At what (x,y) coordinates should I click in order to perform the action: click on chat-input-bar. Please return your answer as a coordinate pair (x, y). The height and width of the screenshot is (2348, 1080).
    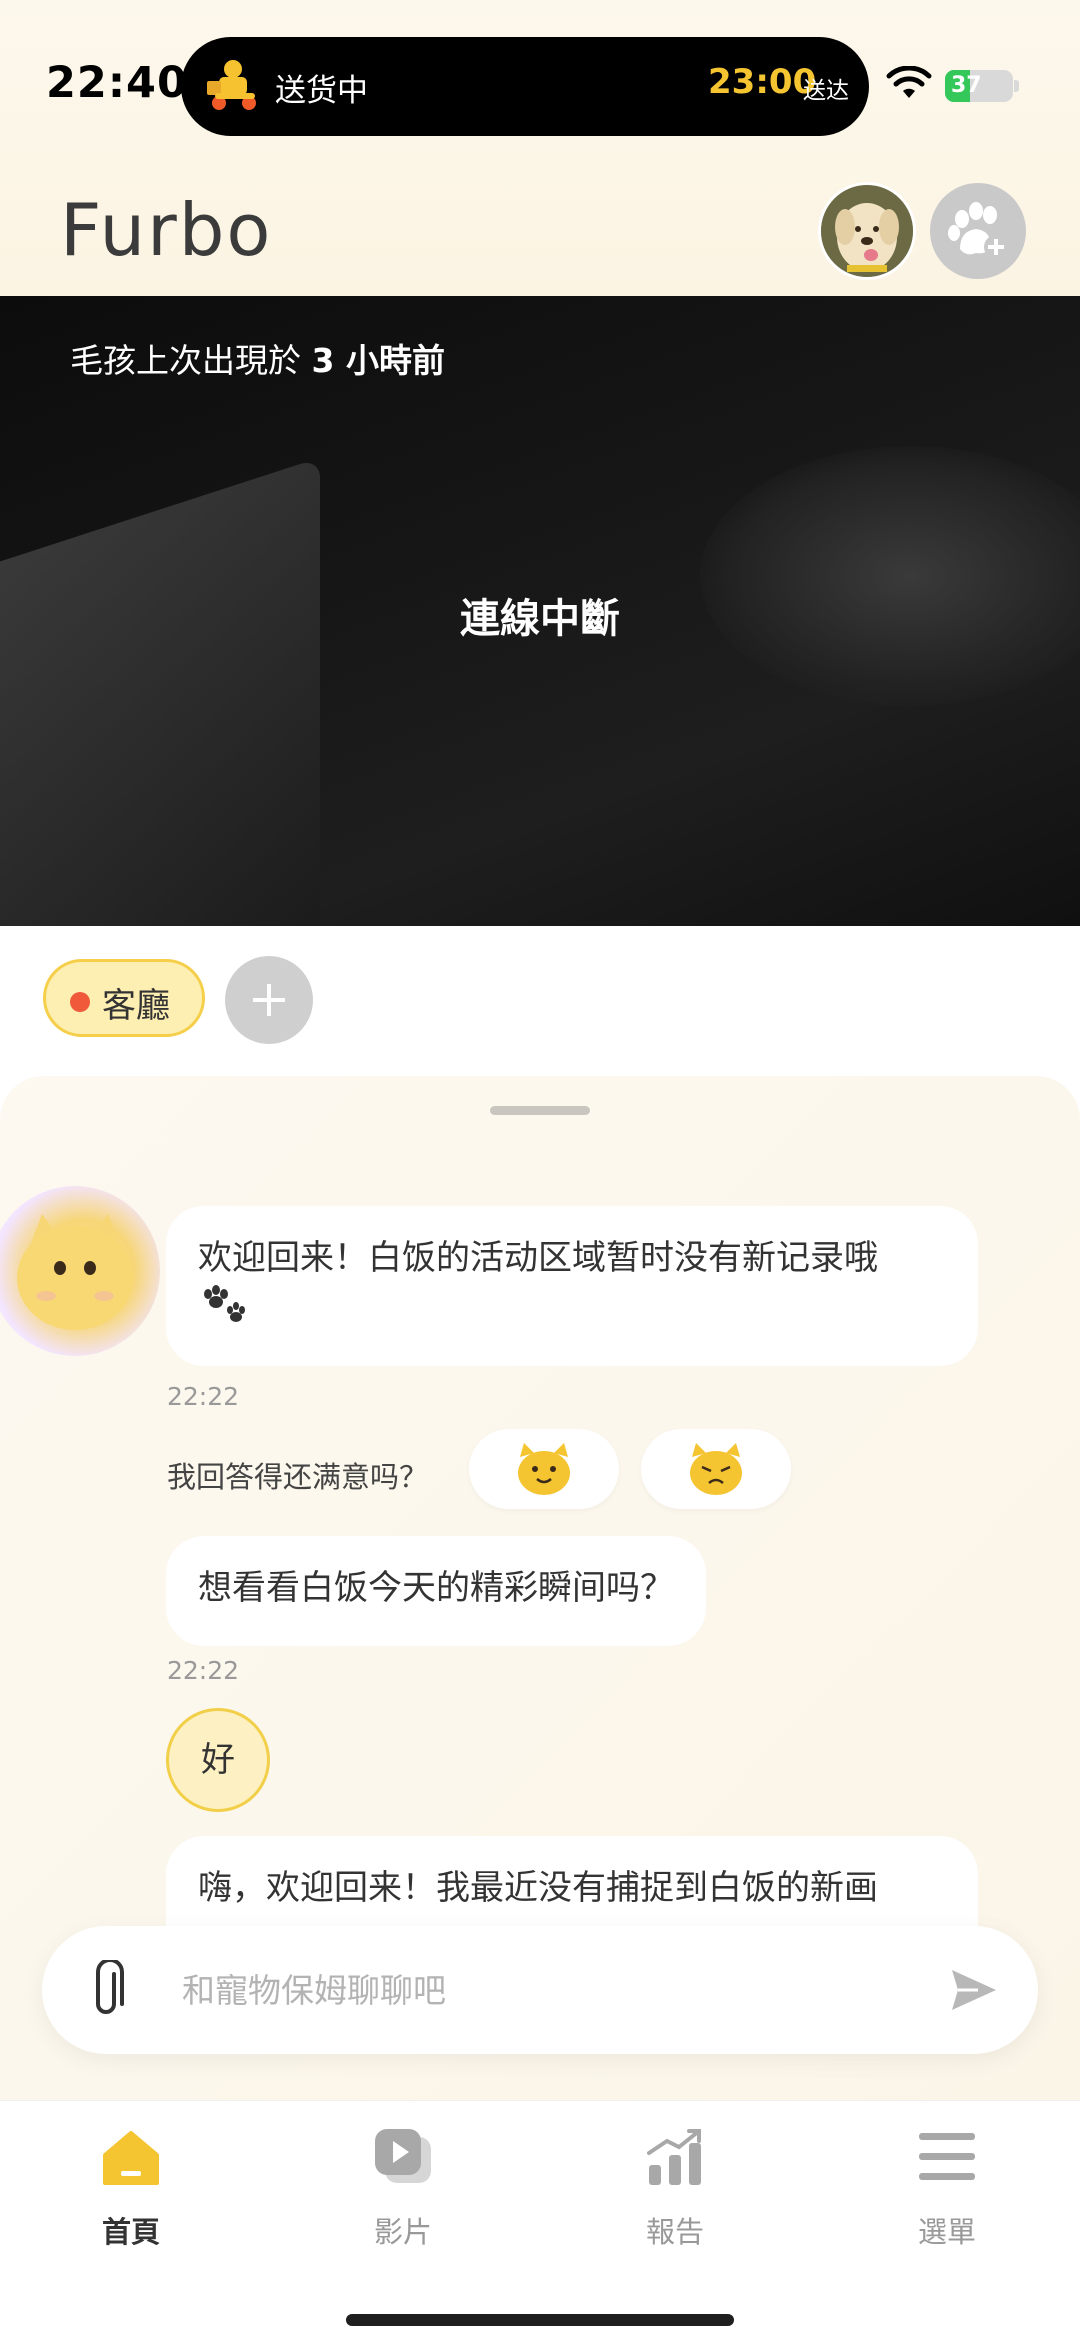
    Looking at the image, I should click on (540, 1990).